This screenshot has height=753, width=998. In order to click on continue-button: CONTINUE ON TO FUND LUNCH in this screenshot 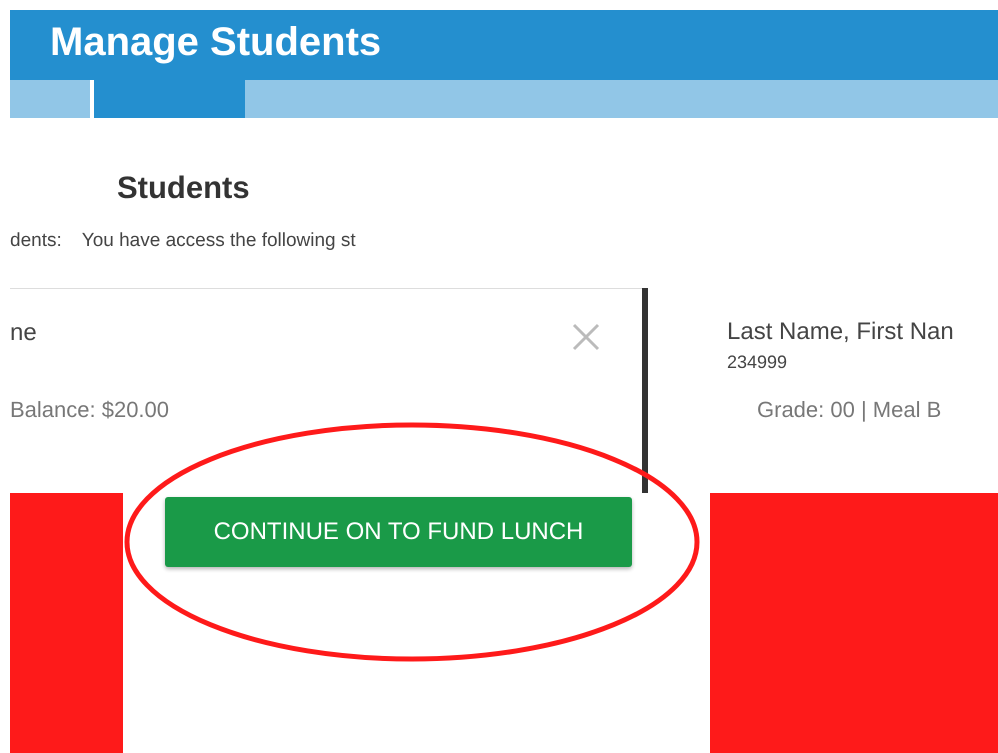, I will do `click(398, 532)`.